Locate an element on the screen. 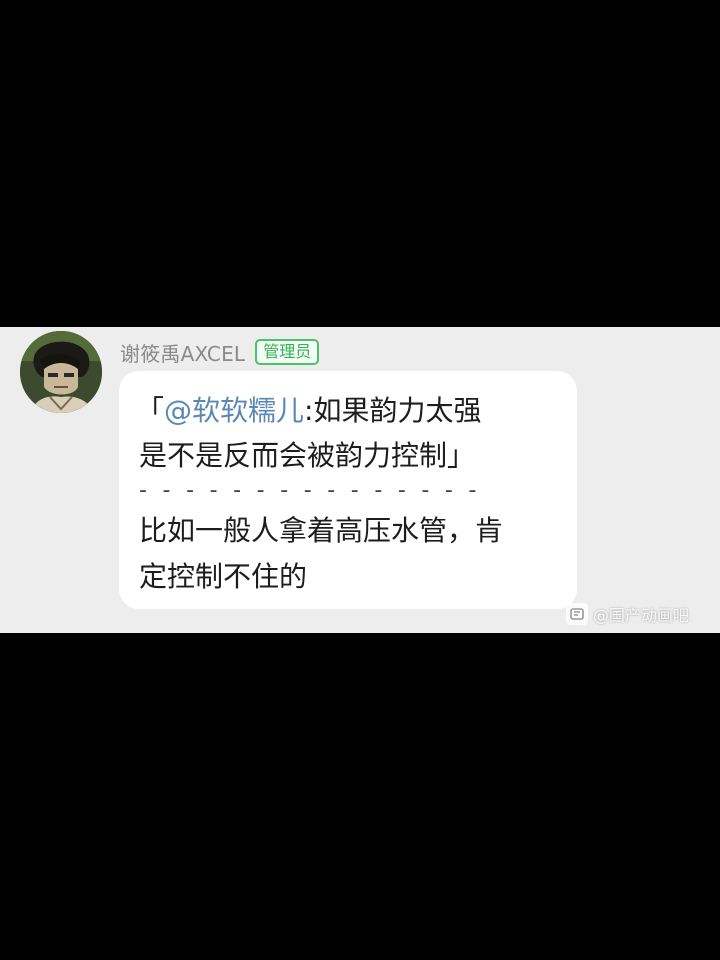 The image size is (720, 960). quote-line-2: 是不是反而会被韵力控制」 is located at coordinates (307, 455).